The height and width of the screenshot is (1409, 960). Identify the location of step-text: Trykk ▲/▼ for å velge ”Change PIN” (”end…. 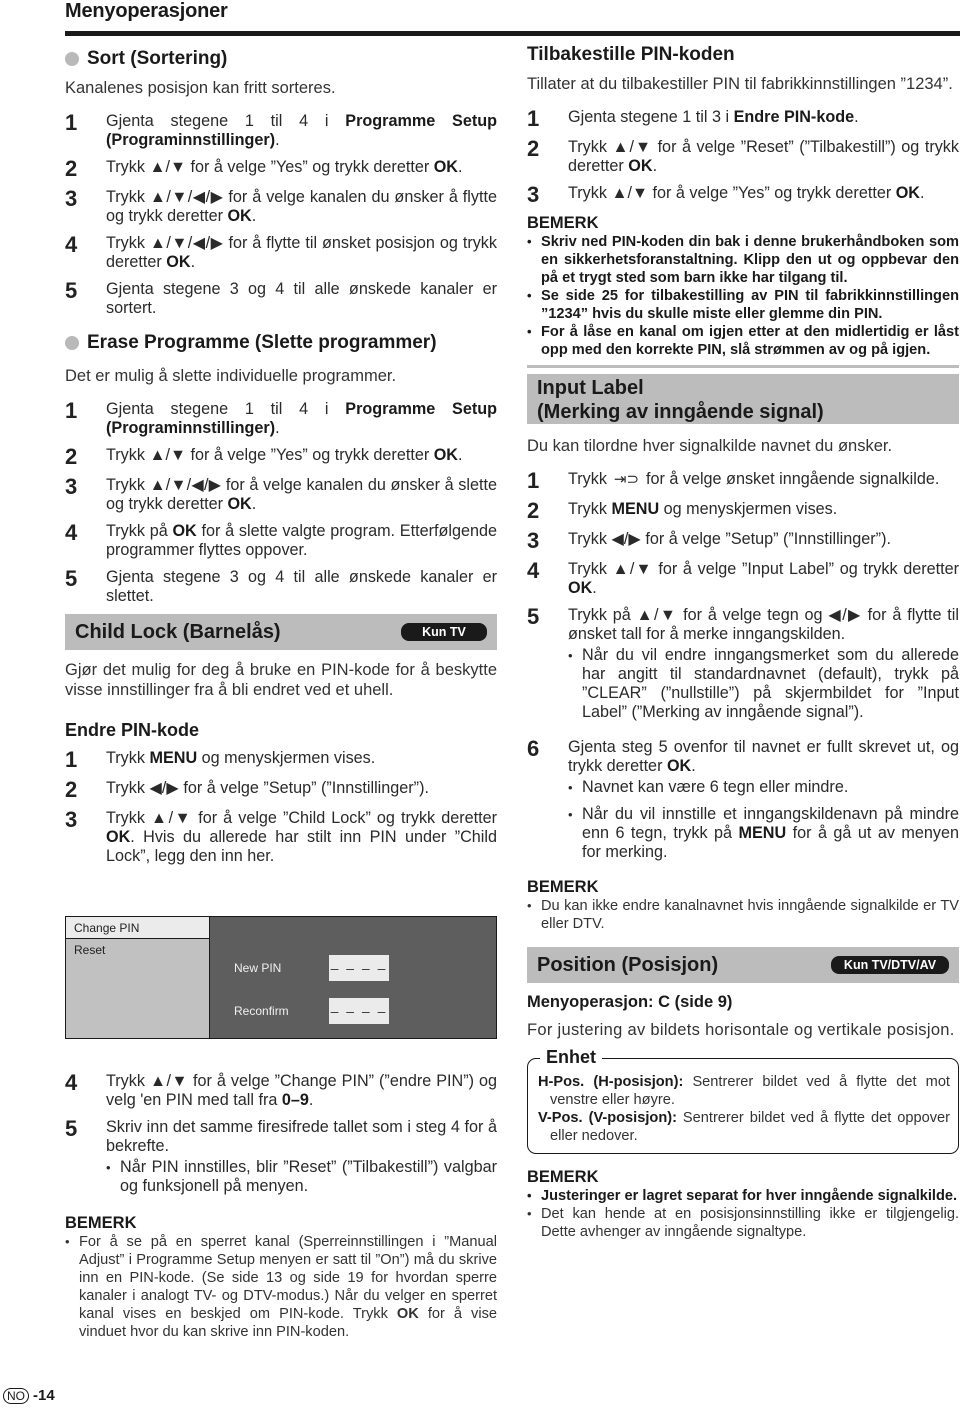
(301, 1090).